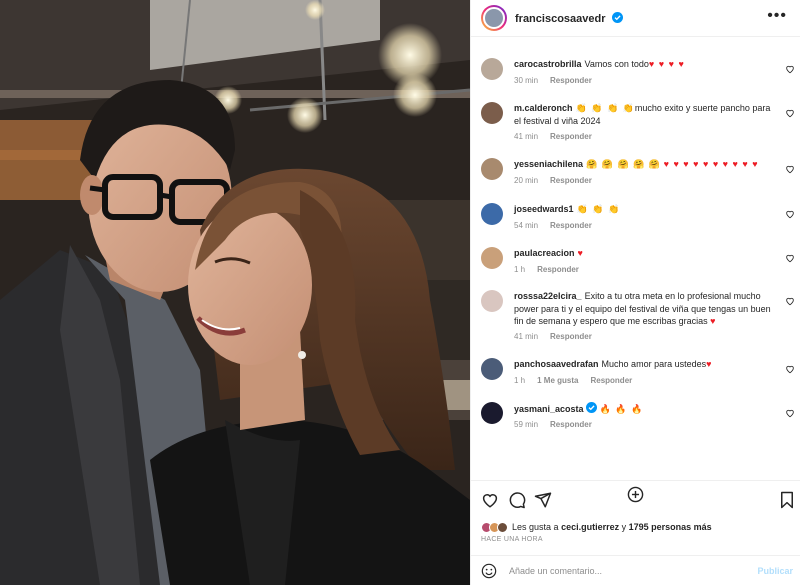  What do you see at coordinates (599, 64) in the screenshot?
I see `comment-text: carocastrobrilla Vamos con todo♥ ♥ ♥ ♥` at bounding box center [599, 64].